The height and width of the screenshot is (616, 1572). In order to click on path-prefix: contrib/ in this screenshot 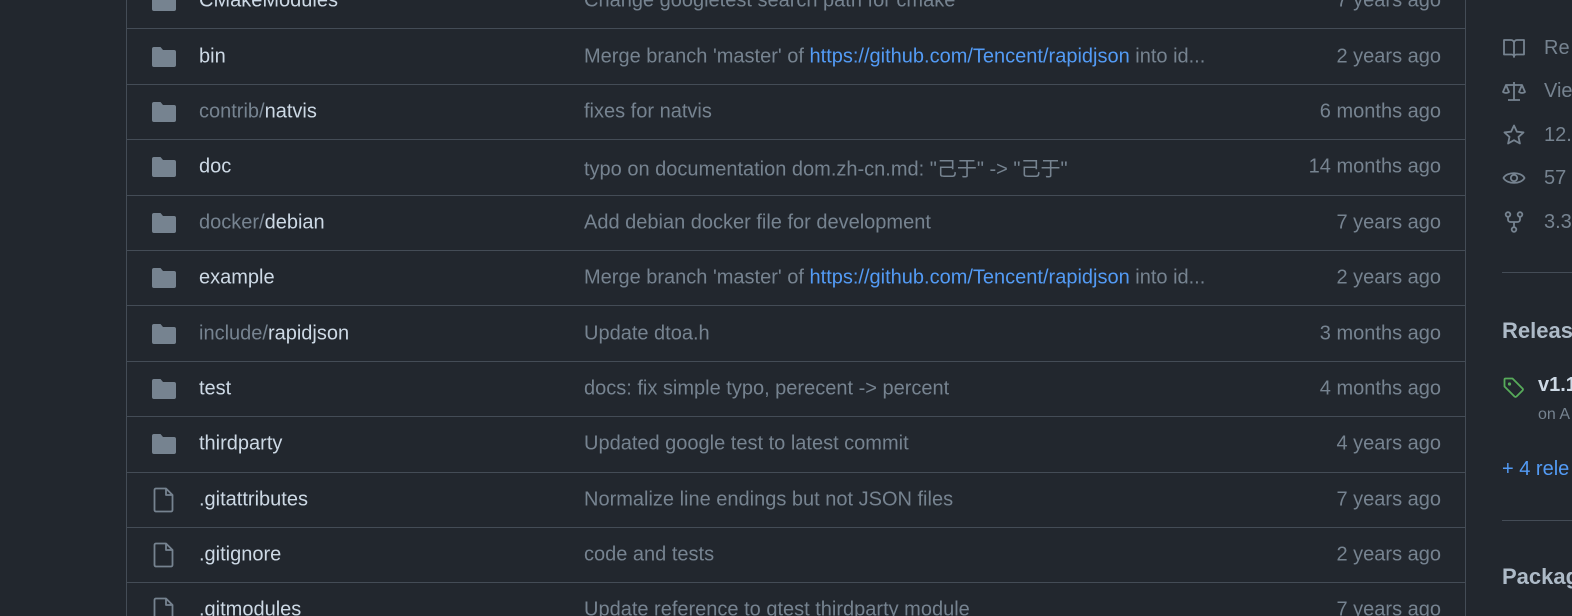, I will do `click(232, 111)`.